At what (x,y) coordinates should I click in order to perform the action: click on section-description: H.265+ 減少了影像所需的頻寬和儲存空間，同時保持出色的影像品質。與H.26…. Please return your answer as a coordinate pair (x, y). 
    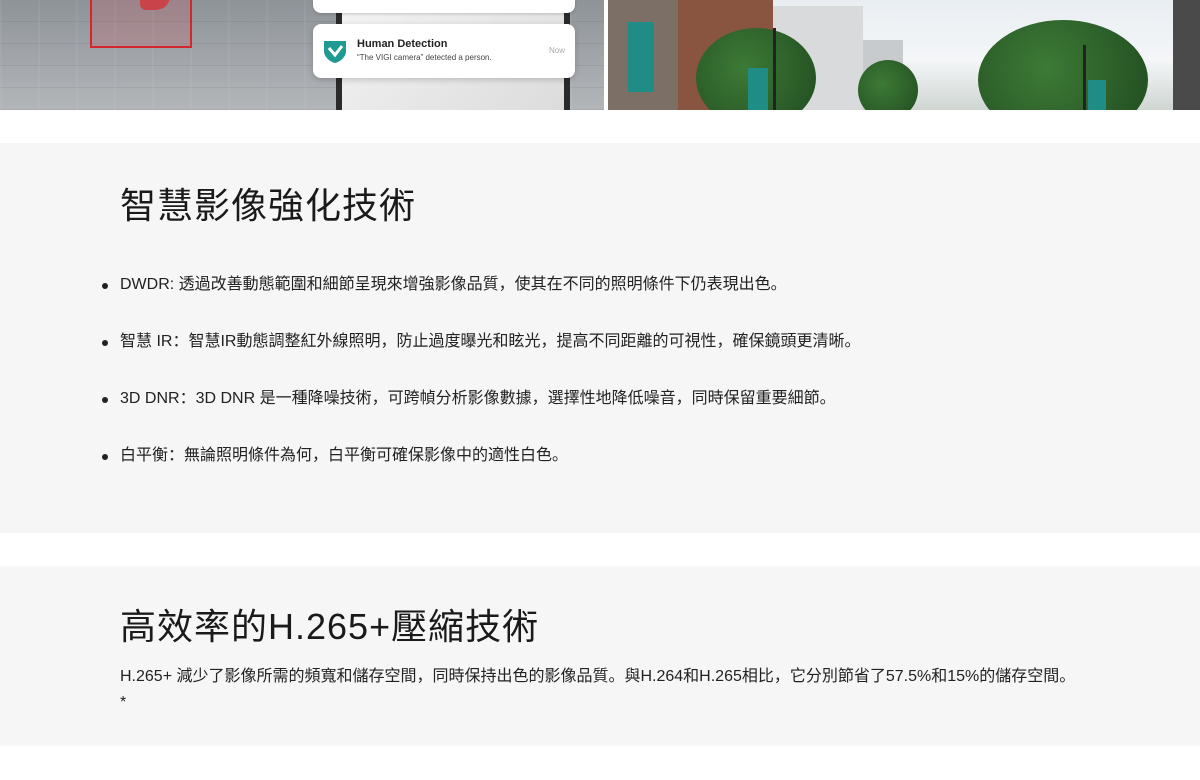
    Looking at the image, I should click on (598, 689).